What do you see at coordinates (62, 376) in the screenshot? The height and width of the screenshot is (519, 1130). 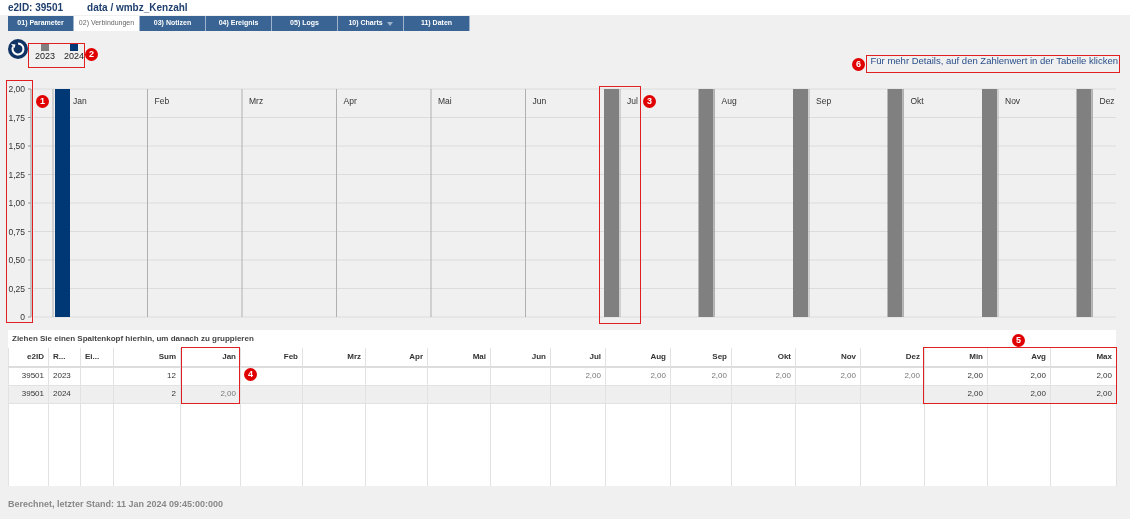 I see `table-cell: 2023` at bounding box center [62, 376].